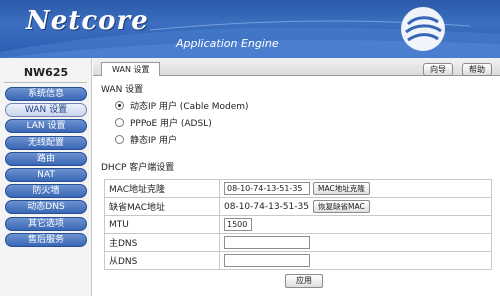 This screenshot has width=500, height=296. What do you see at coordinates (46, 207) in the screenshot?
I see `sidebar-item-ddns: 动态DNS` at bounding box center [46, 207].